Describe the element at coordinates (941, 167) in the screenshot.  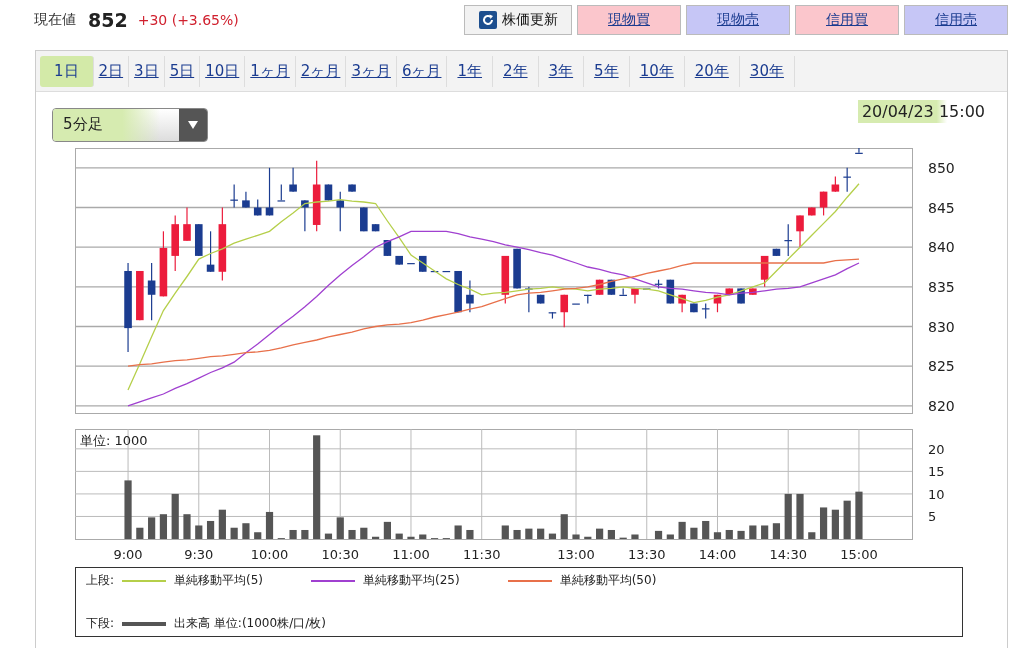
I see `y-axis-label: 850` at that location.